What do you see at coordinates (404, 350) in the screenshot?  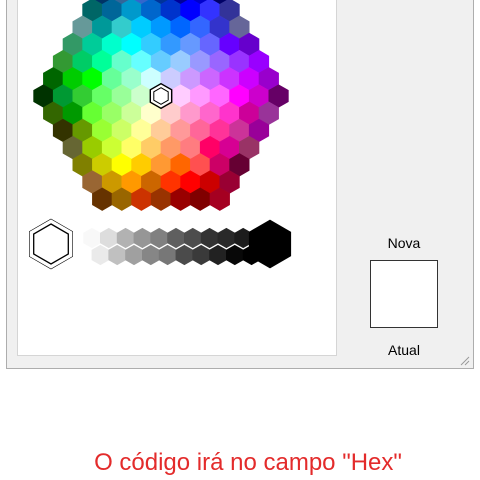 I see `current-color-label: Atual` at bounding box center [404, 350].